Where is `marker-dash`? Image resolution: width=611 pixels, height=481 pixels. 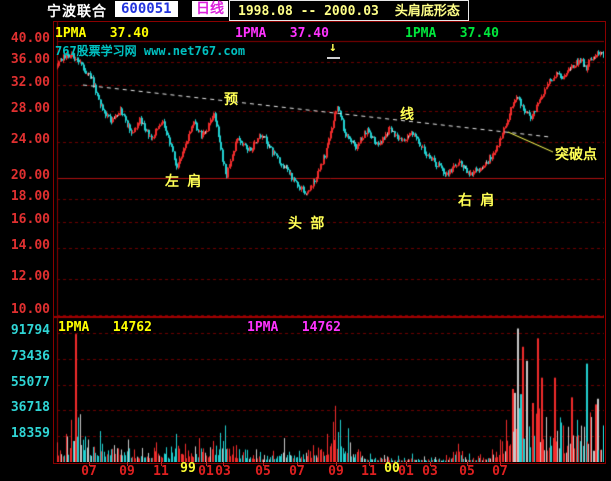
marker-dash is located at coordinates (333, 58).